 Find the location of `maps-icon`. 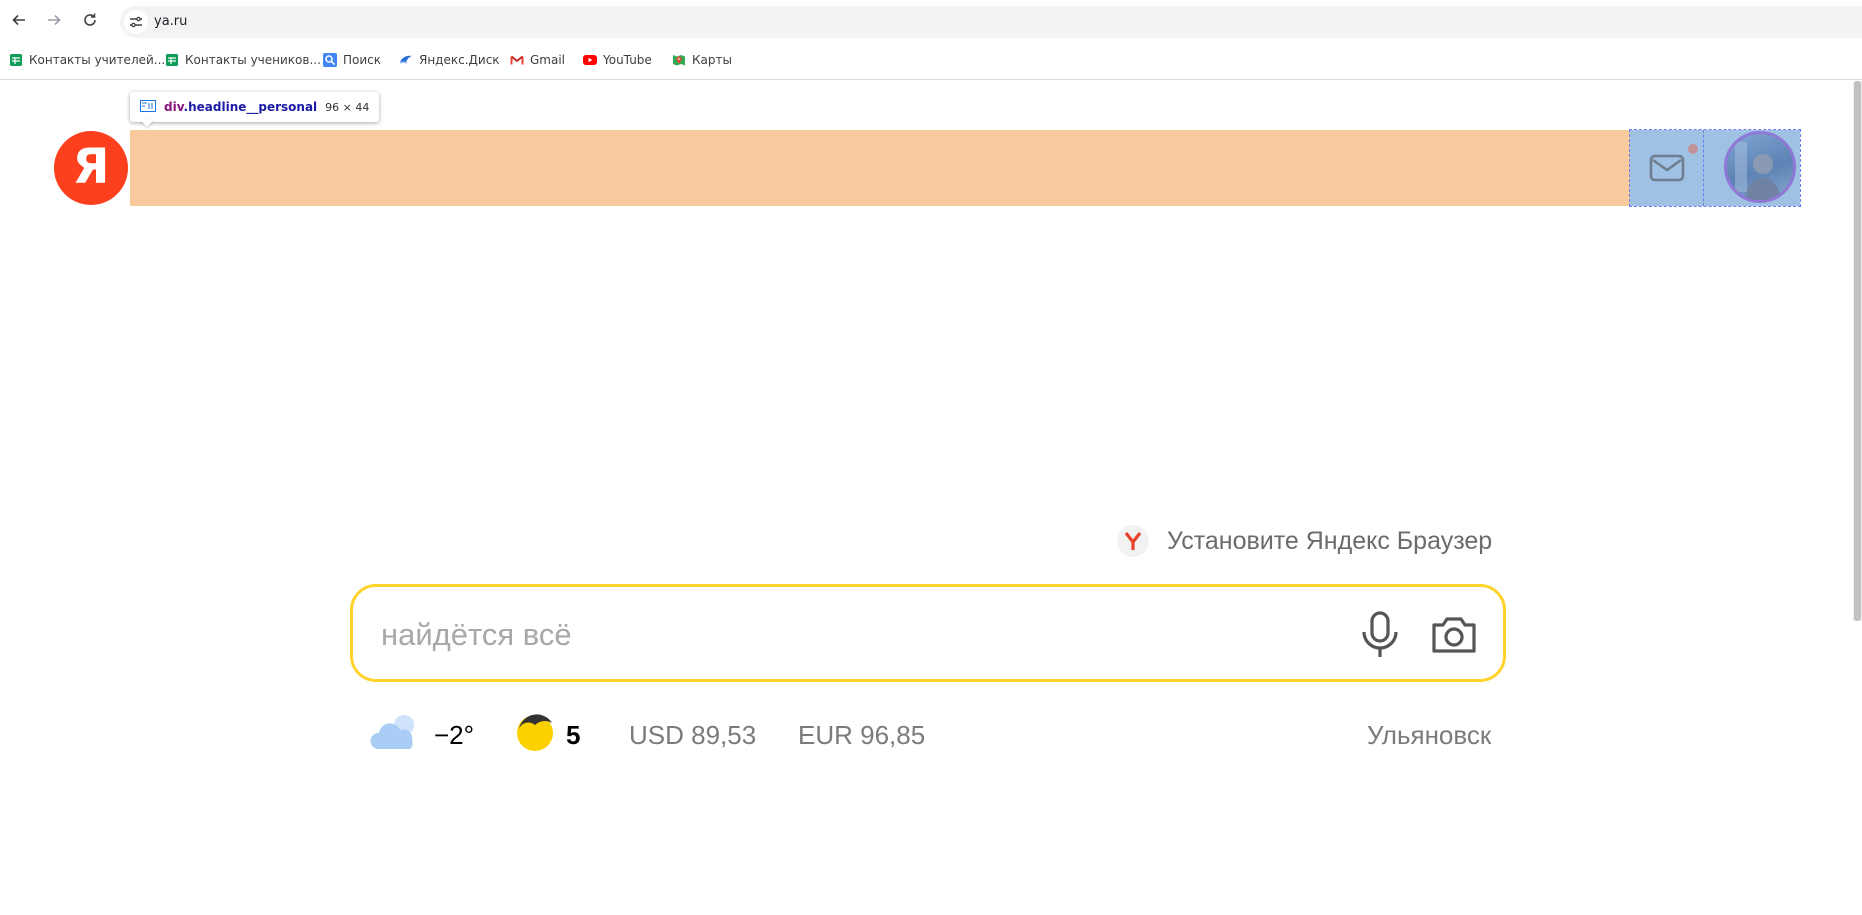

maps-icon is located at coordinates (679, 60).